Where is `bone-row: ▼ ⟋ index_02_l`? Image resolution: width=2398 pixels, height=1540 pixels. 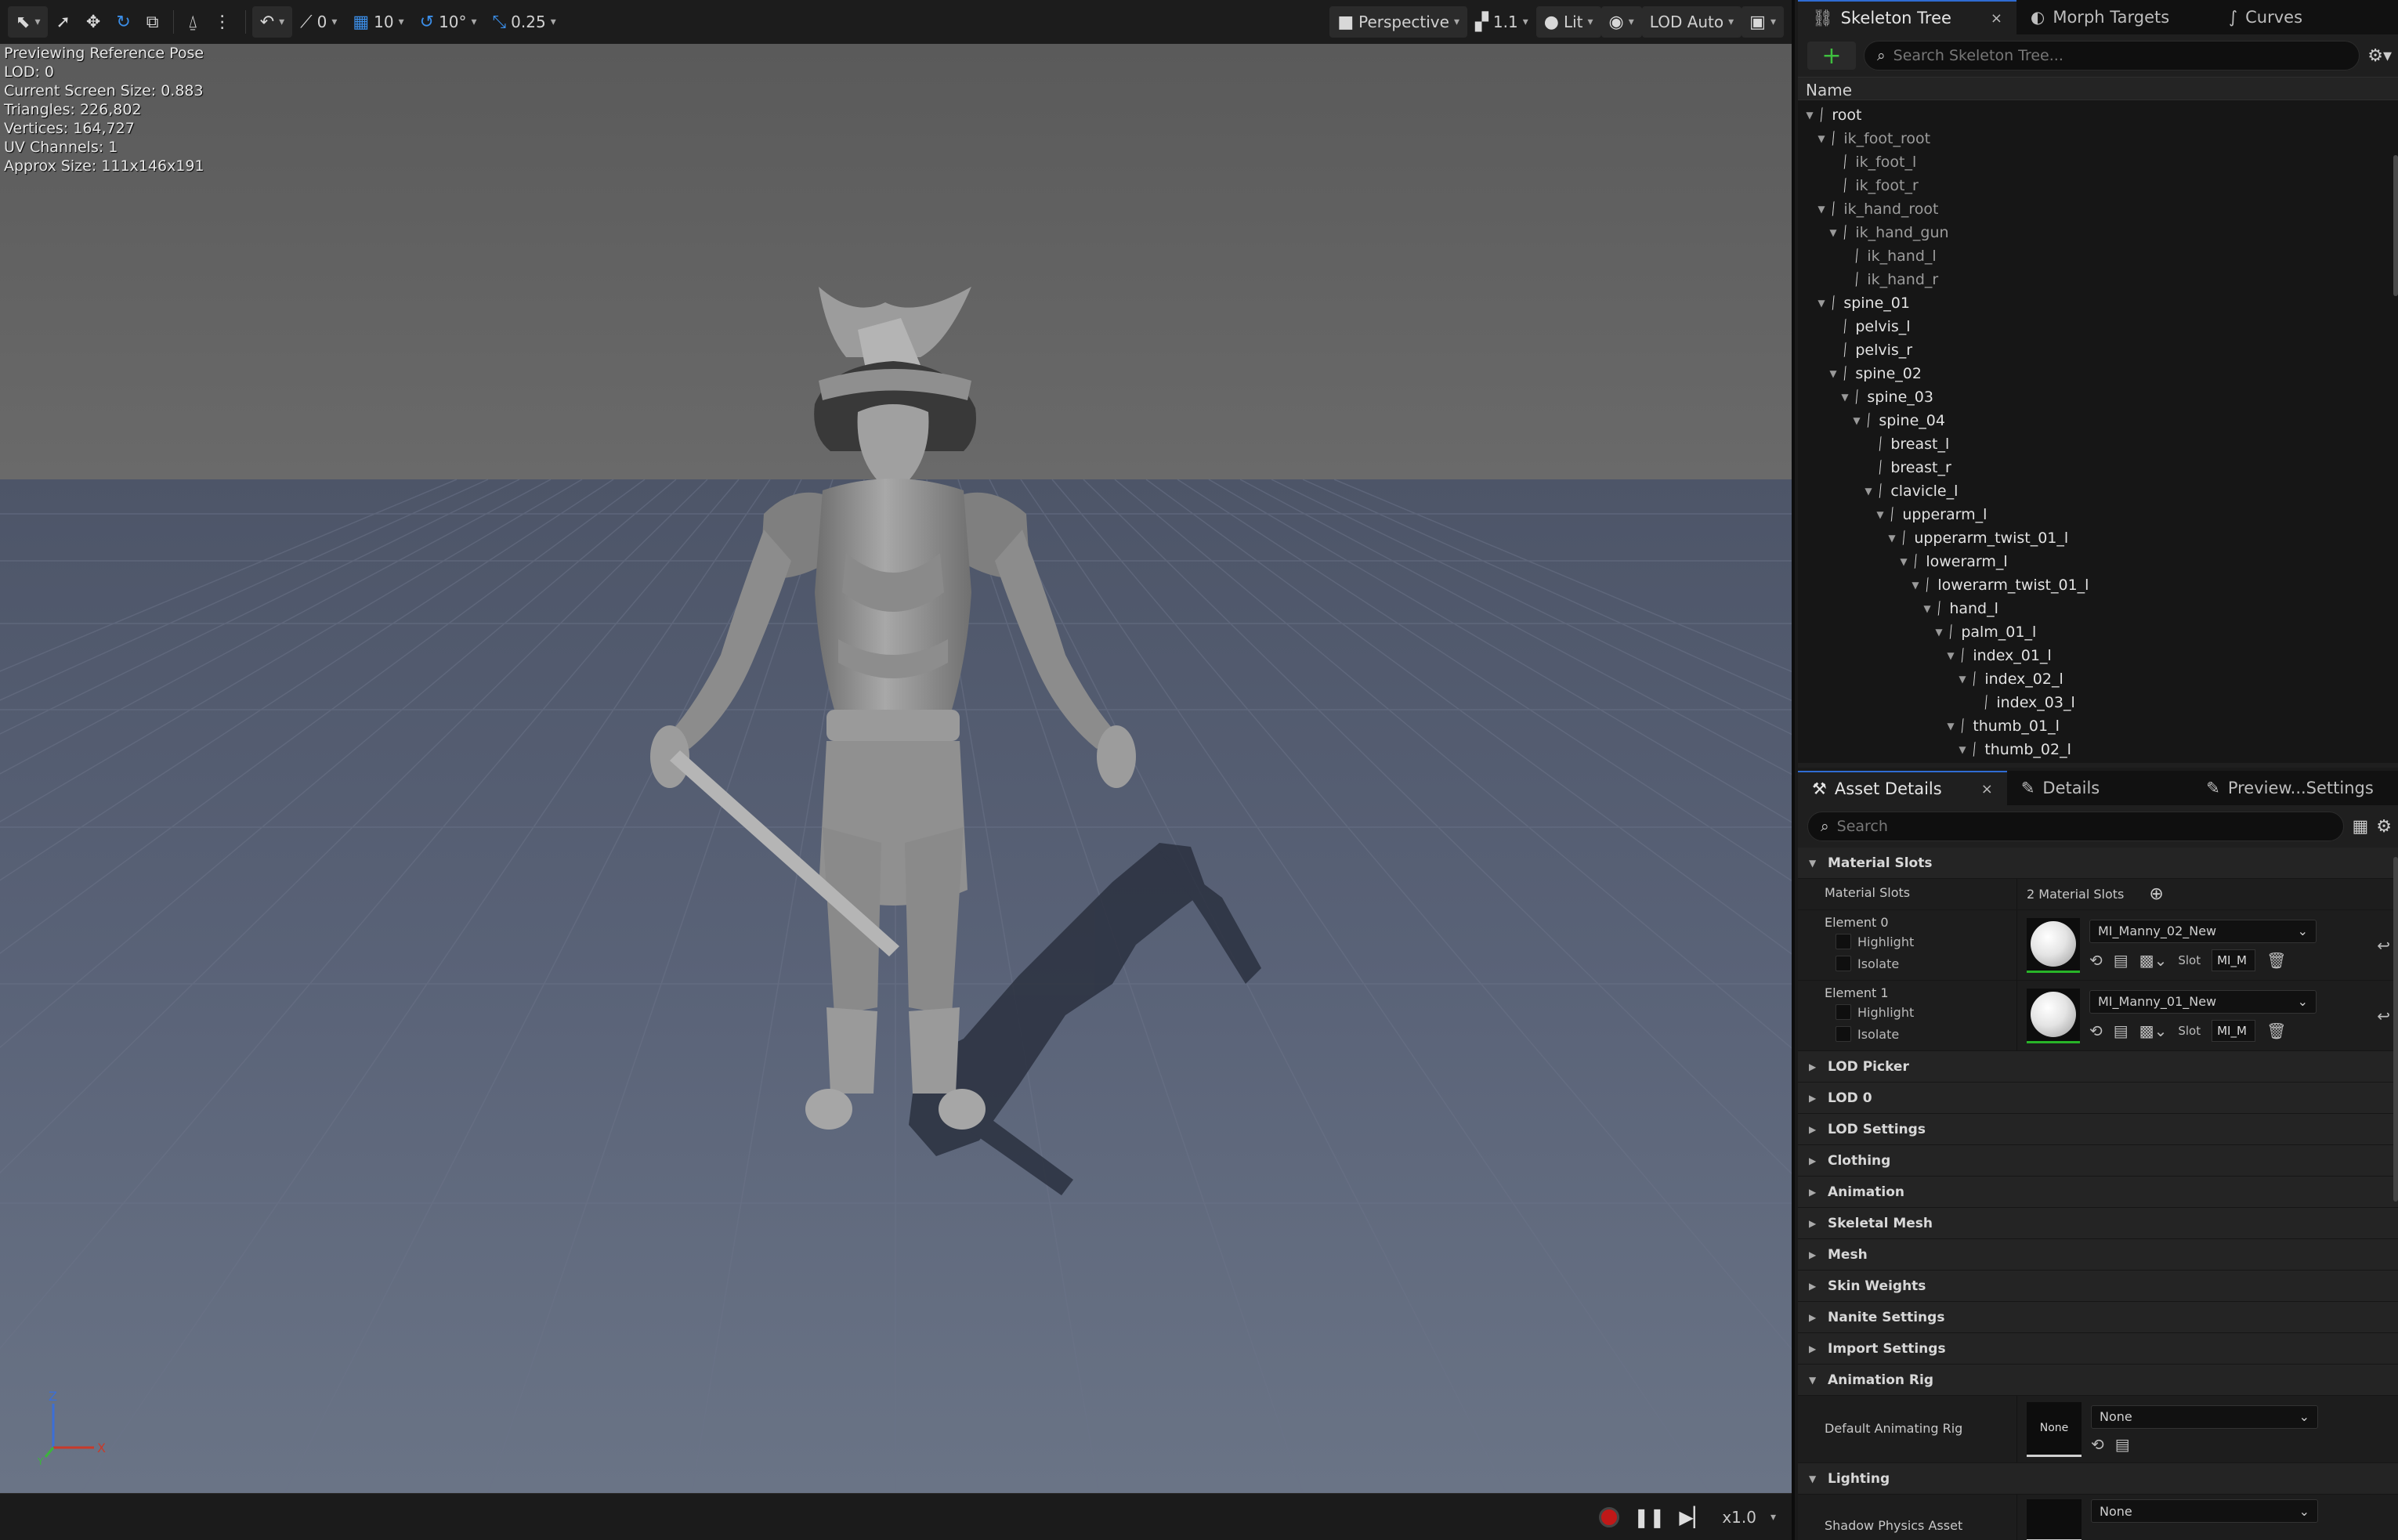 bone-row: ▼ ⟋ index_02_l is located at coordinates (2010, 679).